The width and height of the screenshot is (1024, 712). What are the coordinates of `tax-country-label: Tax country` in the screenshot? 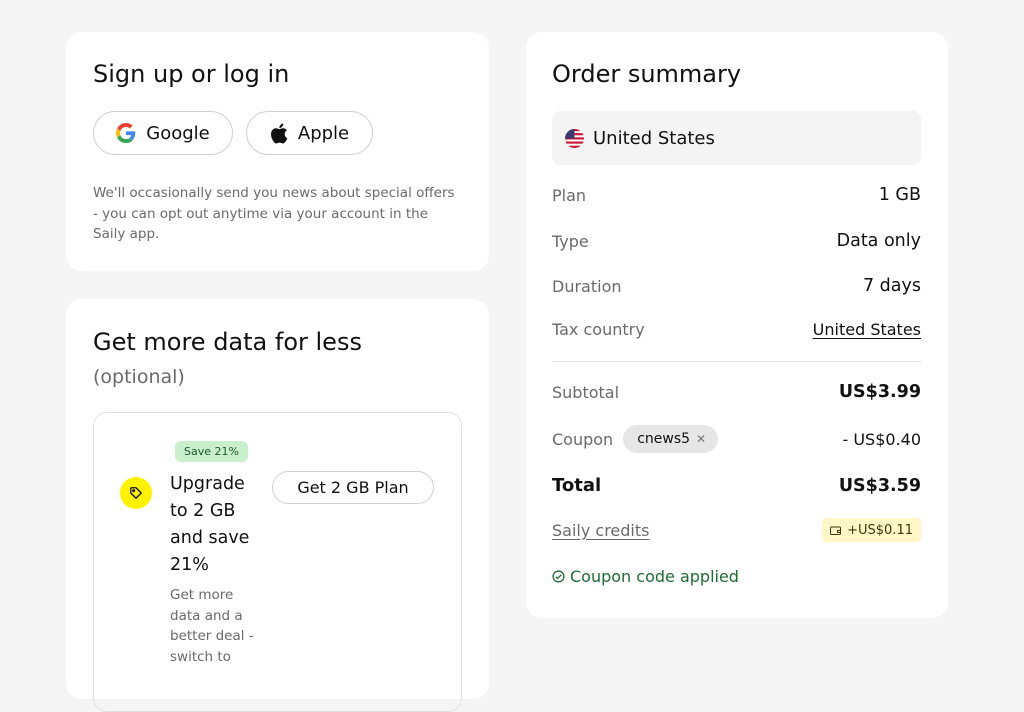 It's located at (598, 329).